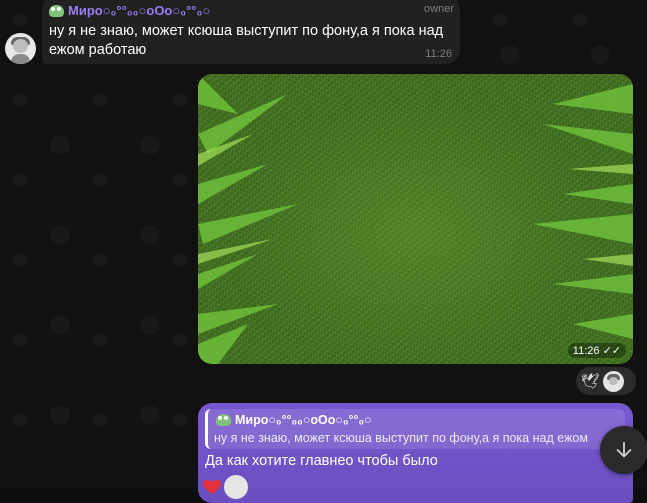 The image size is (647, 503). I want to click on sender-avatar, so click(20, 48).